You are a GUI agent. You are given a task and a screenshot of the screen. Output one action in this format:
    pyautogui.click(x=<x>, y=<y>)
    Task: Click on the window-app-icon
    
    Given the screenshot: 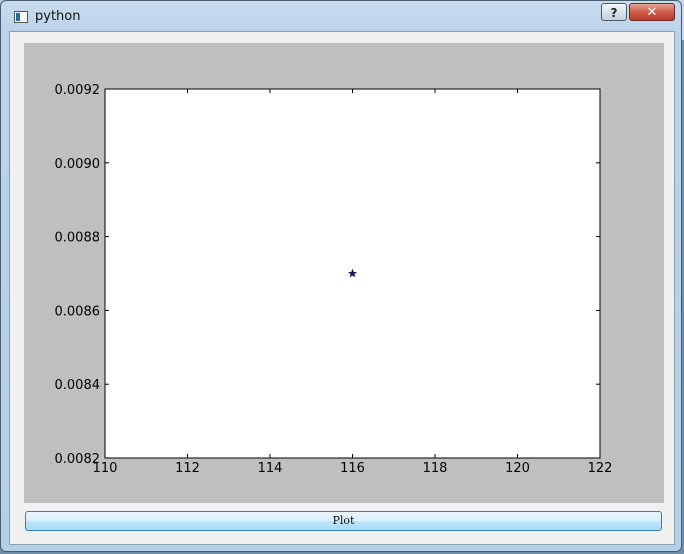 What is the action you would take?
    pyautogui.click(x=21, y=17)
    